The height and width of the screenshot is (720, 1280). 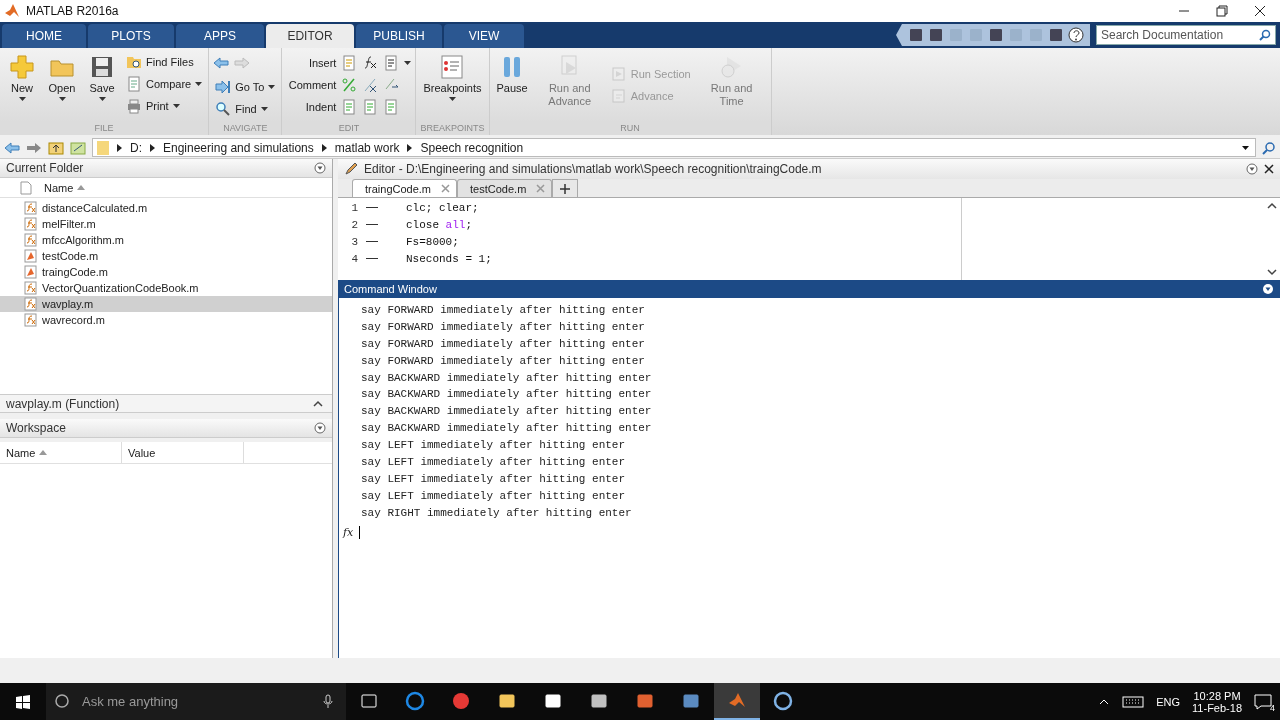 What do you see at coordinates (452, 99) in the screenshot?
I see `caret-icon` at bounding box center [452, 99].